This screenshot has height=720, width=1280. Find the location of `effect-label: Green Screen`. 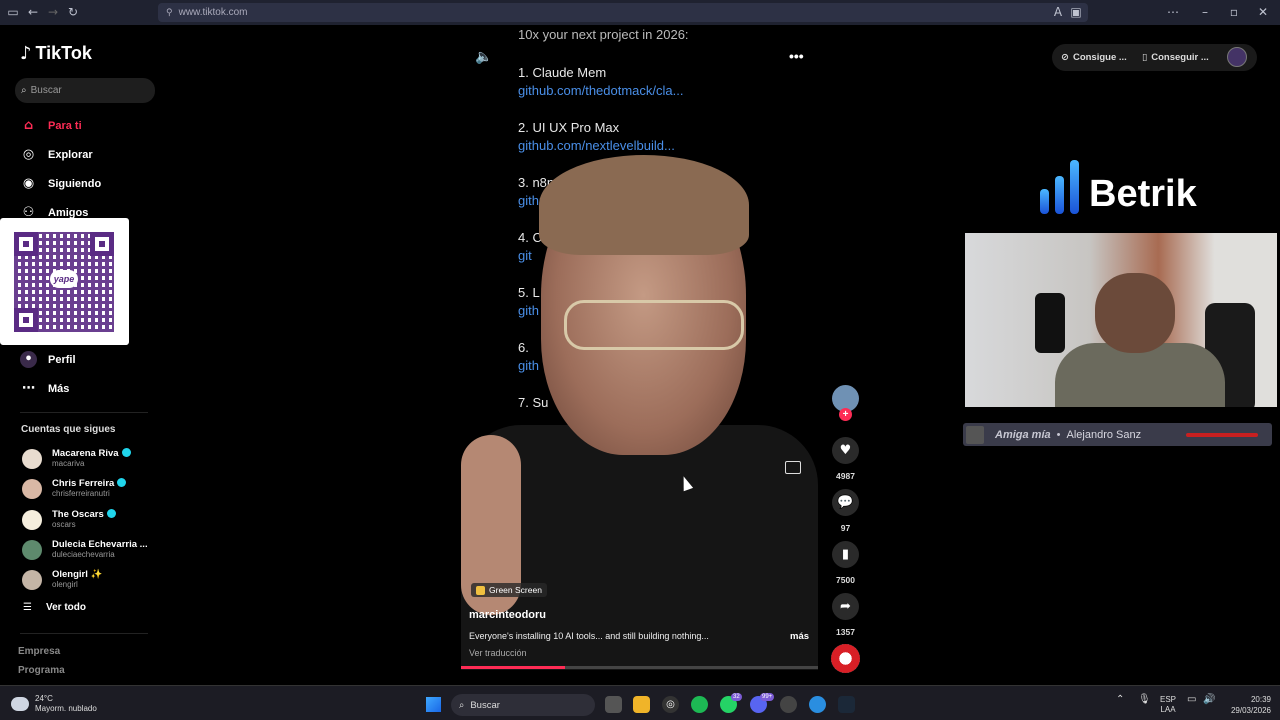

effect-label: Green Screen is located at coordinates (515, 590).